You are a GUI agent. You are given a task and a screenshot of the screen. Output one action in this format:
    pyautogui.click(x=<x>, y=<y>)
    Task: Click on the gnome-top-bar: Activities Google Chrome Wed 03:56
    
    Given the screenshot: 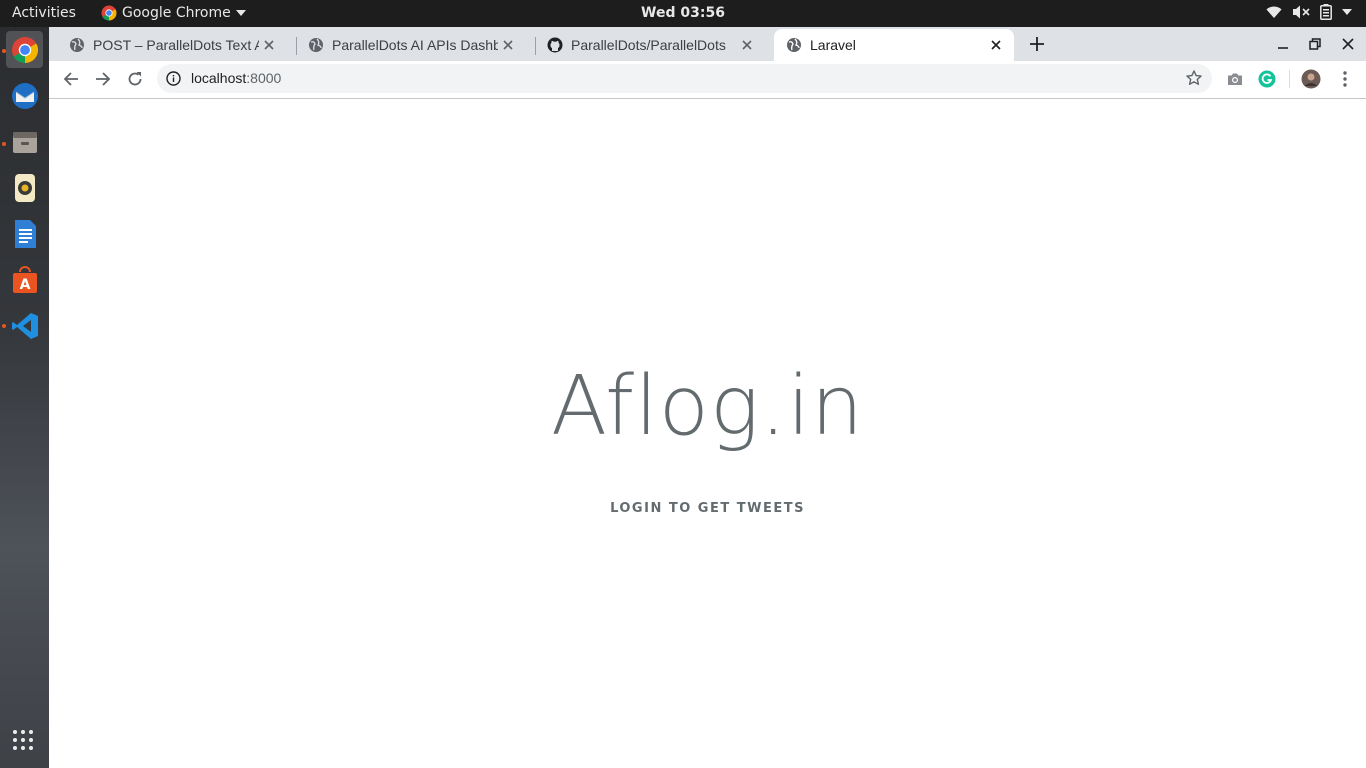 What is the action you would take?
    pyautogui.click(x=683, y=13)
    